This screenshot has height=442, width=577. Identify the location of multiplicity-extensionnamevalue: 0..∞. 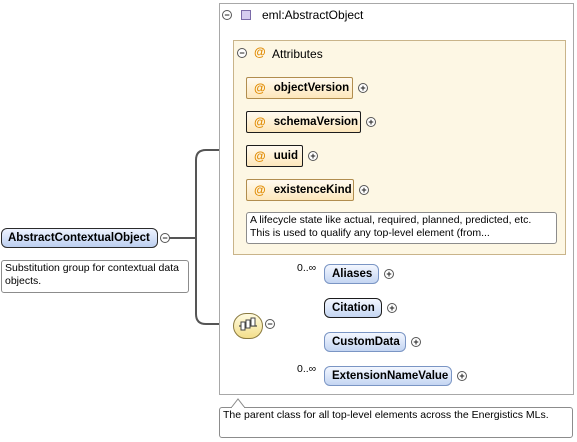
(307, 369).